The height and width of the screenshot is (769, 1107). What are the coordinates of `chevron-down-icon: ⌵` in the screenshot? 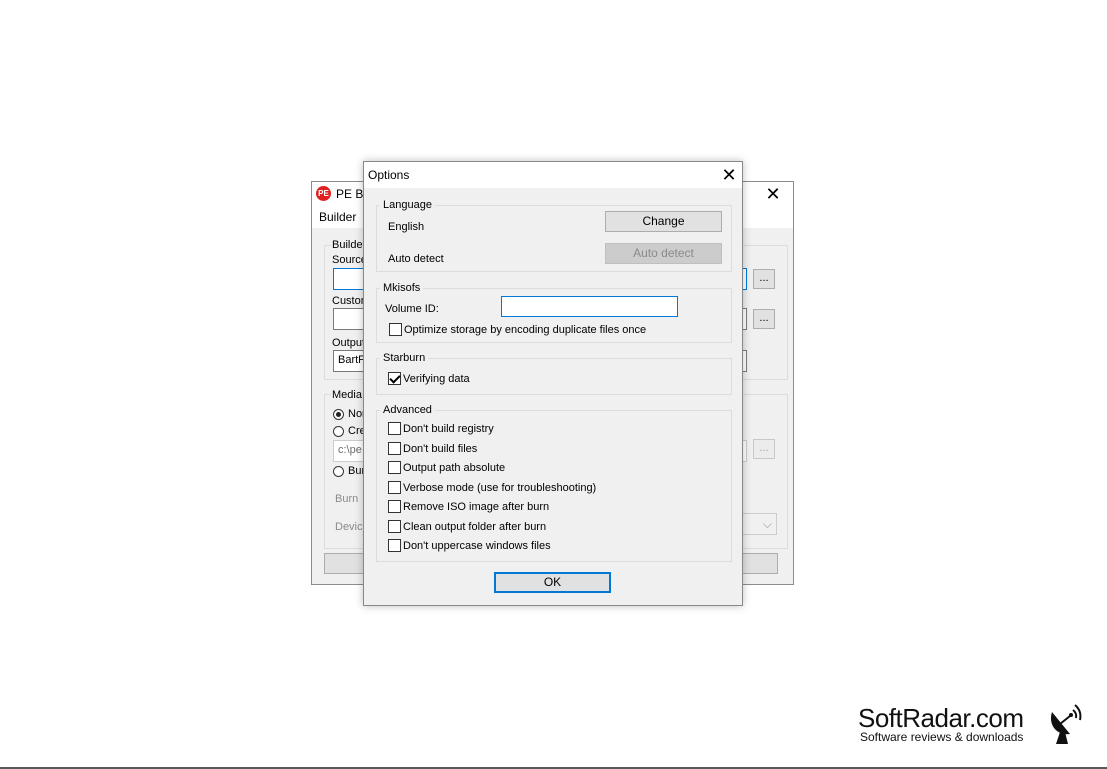 It's located at (767, 524).